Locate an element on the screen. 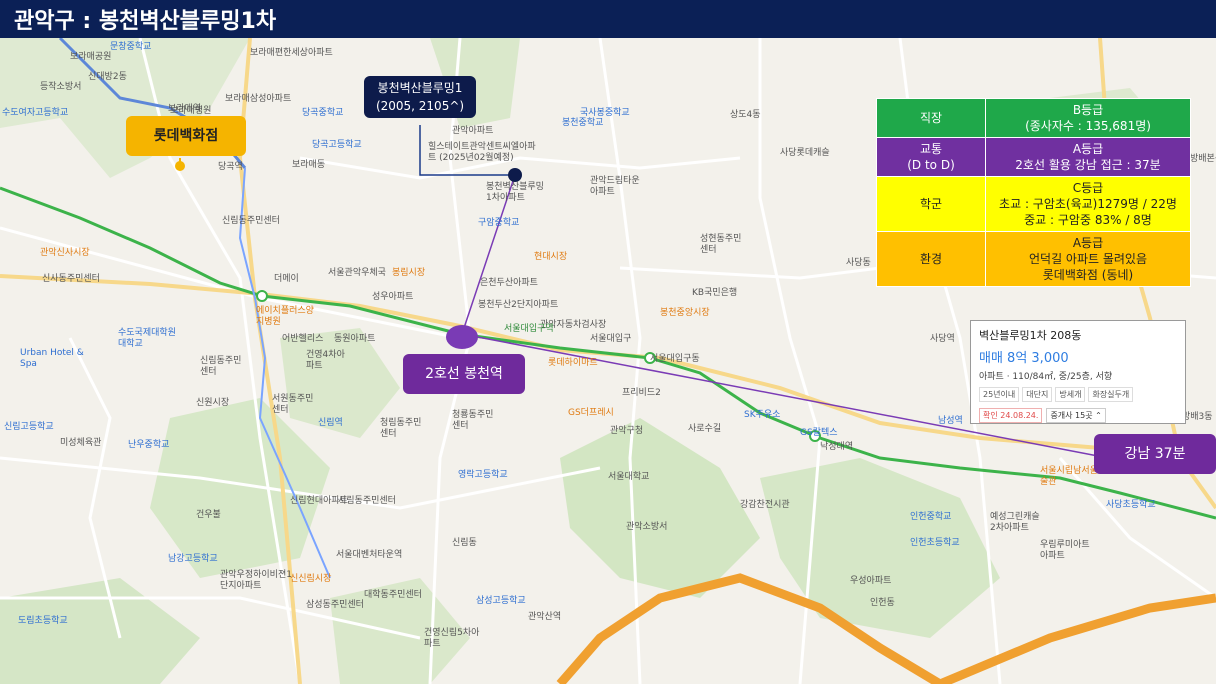  park-area-south is located at coordinates (660, 508).